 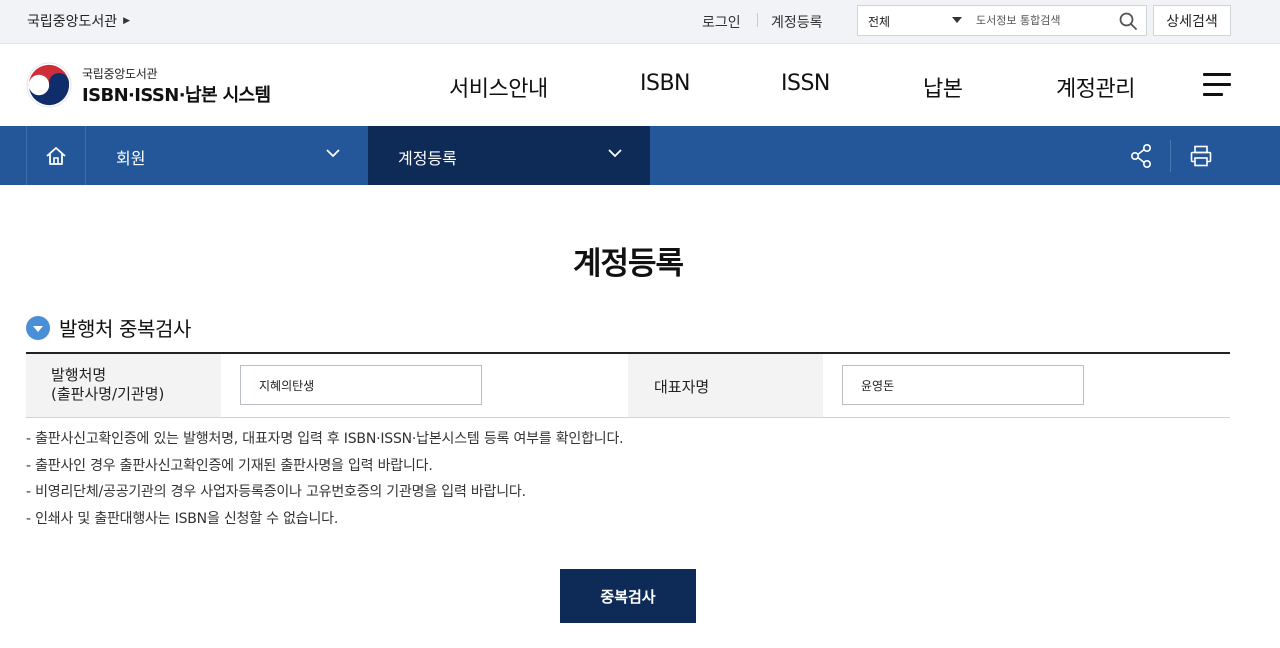 What do you see at coordinates (1043, 20) in the screenshot?
I see `search-input` at bounding box center [1043, 20].